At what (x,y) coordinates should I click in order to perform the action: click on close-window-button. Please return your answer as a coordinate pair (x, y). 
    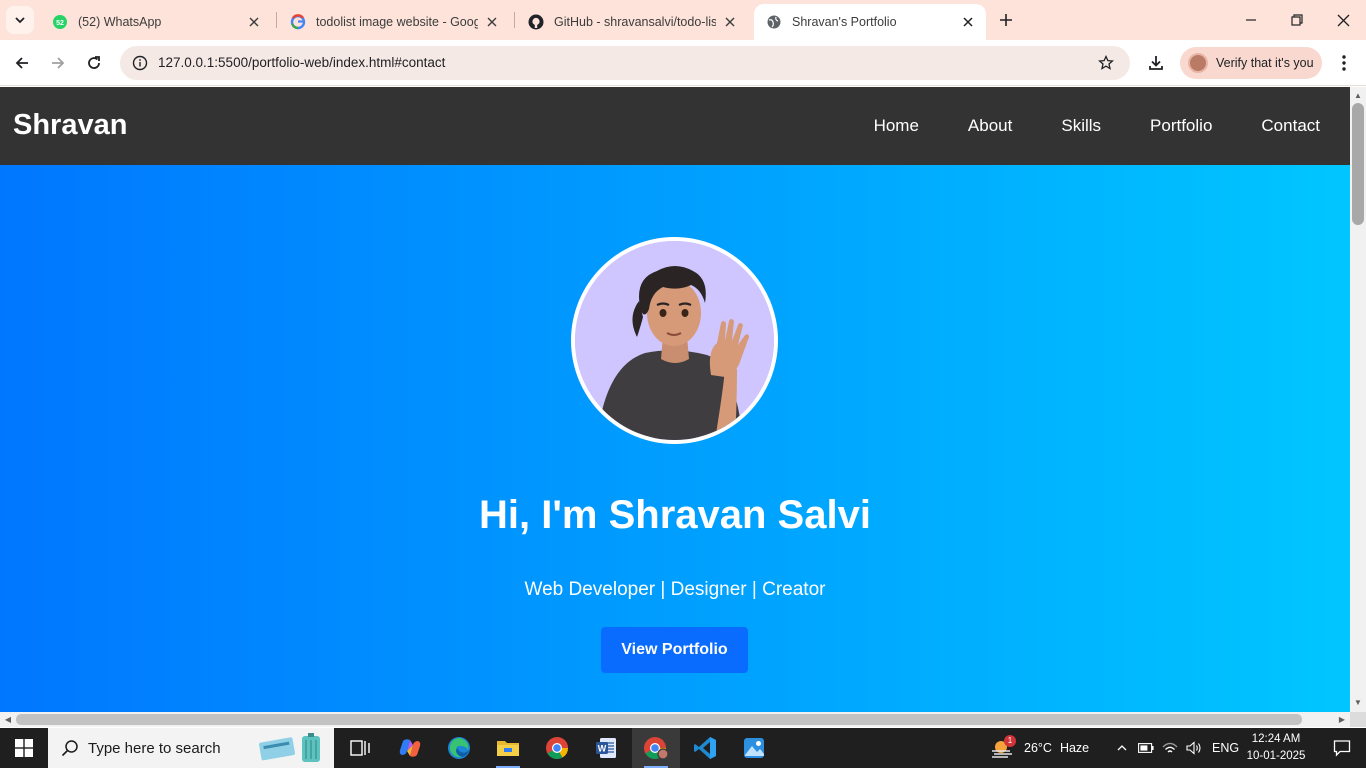
    Looking at the image, I should click on (1343, 20).